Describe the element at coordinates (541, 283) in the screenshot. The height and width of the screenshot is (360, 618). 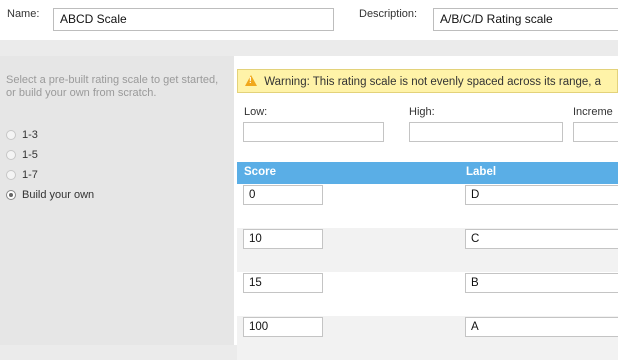
I see `label-input: B` at that location.